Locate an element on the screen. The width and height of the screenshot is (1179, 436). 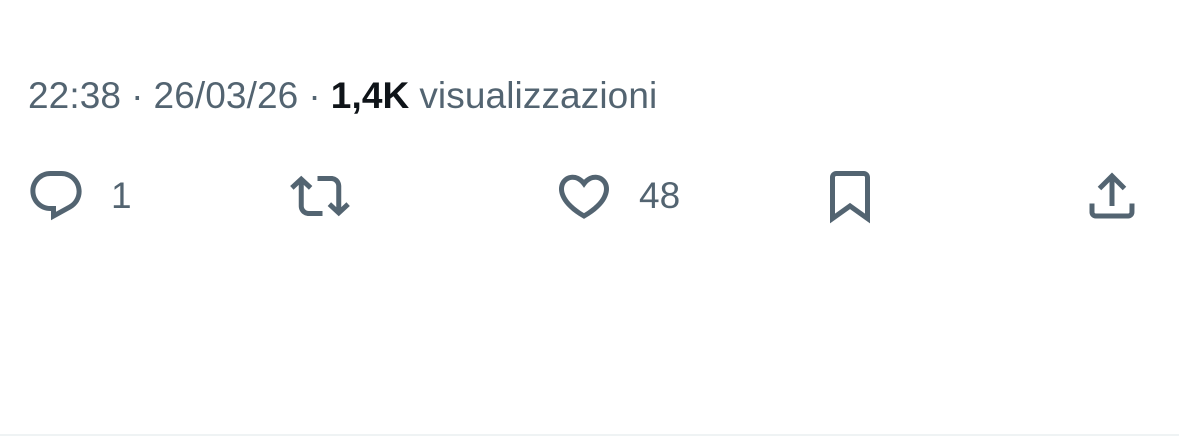
retweet-icon is located at coordinates (320, 196).